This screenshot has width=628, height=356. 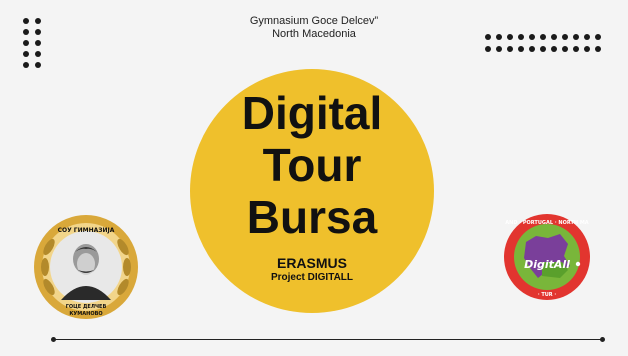 I want to click on svg-text: СОУ ГИМНАЗИЈА, so click(x=86, y=230).